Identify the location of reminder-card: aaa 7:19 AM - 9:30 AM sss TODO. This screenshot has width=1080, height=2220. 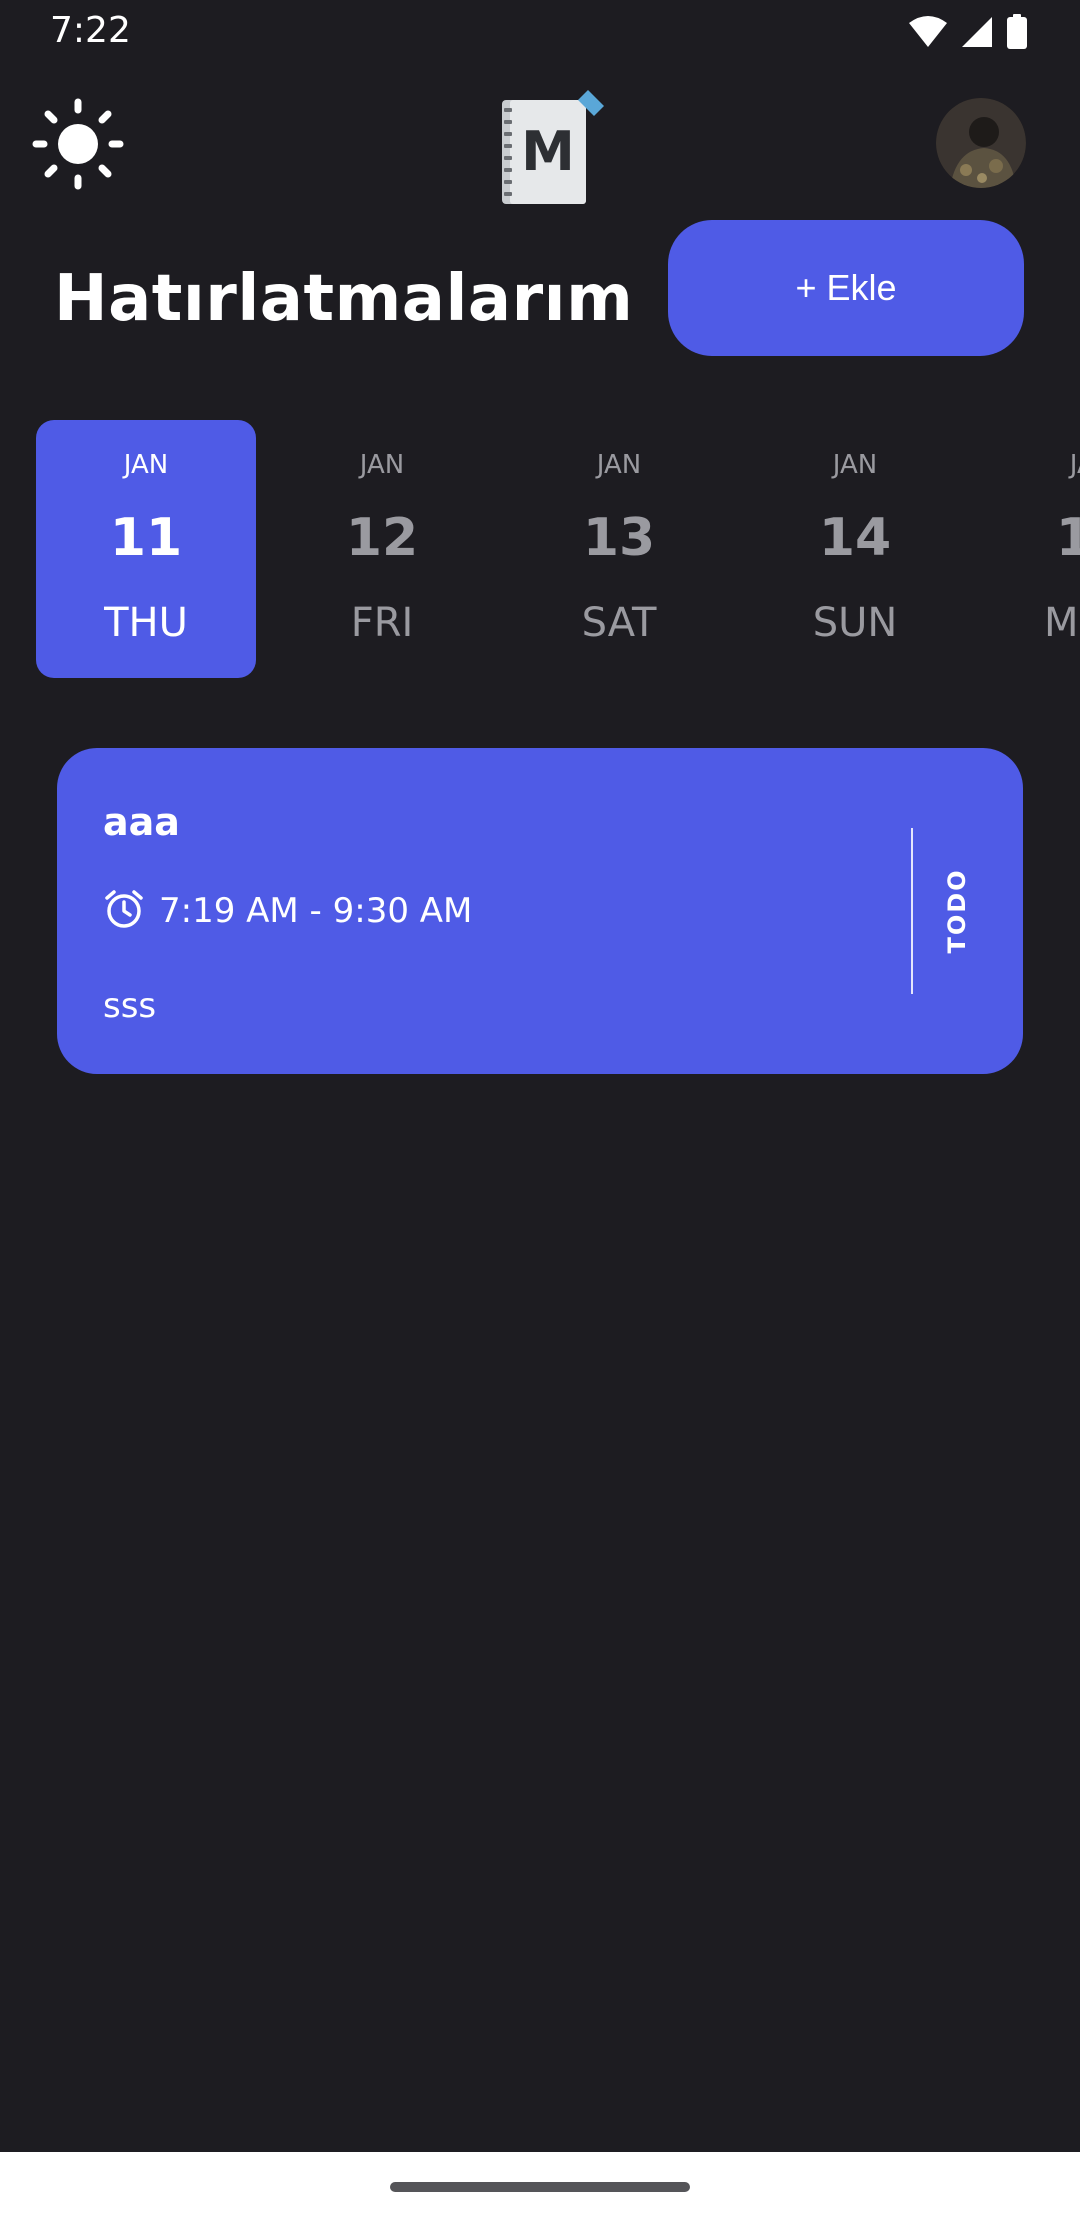
(540, 911).